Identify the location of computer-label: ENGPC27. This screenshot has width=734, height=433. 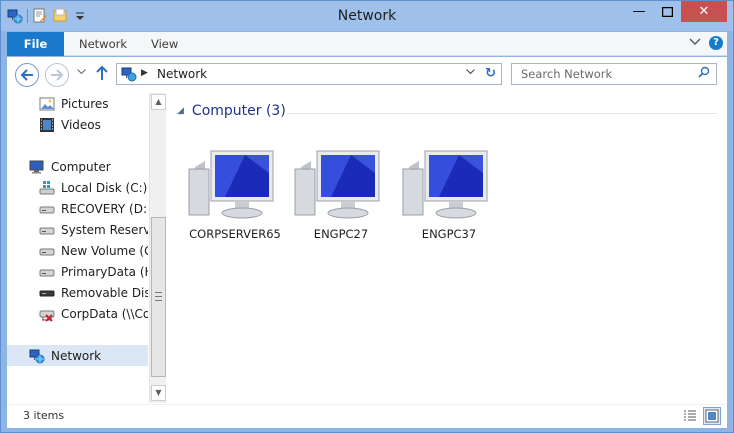
(341, 234).